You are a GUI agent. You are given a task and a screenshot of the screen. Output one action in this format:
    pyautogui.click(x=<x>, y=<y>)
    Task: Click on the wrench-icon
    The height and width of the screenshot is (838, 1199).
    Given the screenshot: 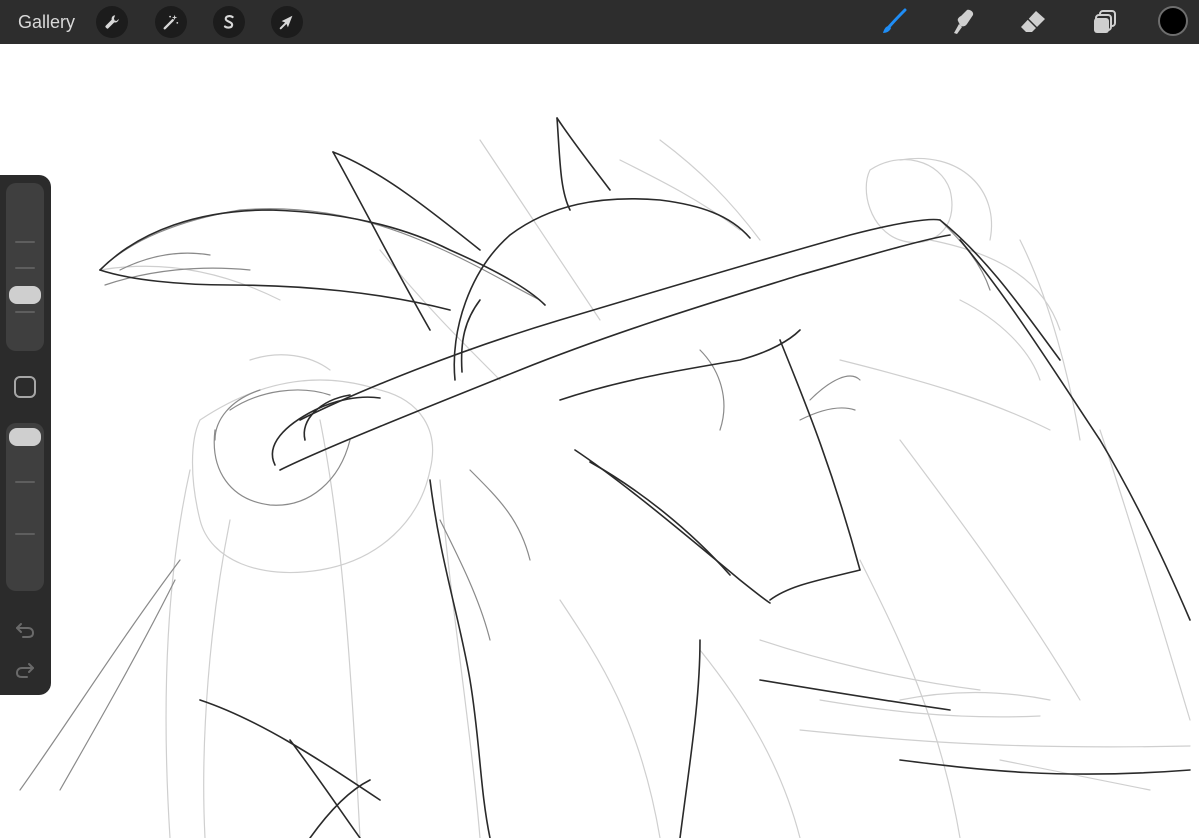 What is the action you would take?
    pyautogui.click(x=112, y=22)
    